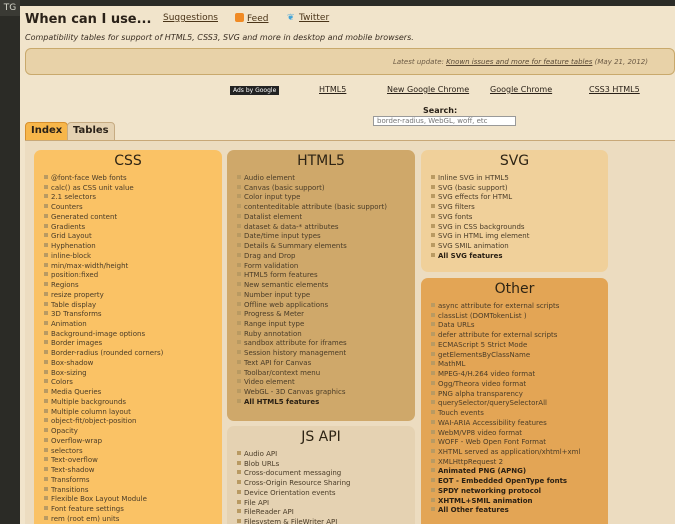 The image size is (675, 524). Describe the element at coordinates (133, 189) in the screenshot. I see `feature-link: calc() as CSS unit value` at that location.